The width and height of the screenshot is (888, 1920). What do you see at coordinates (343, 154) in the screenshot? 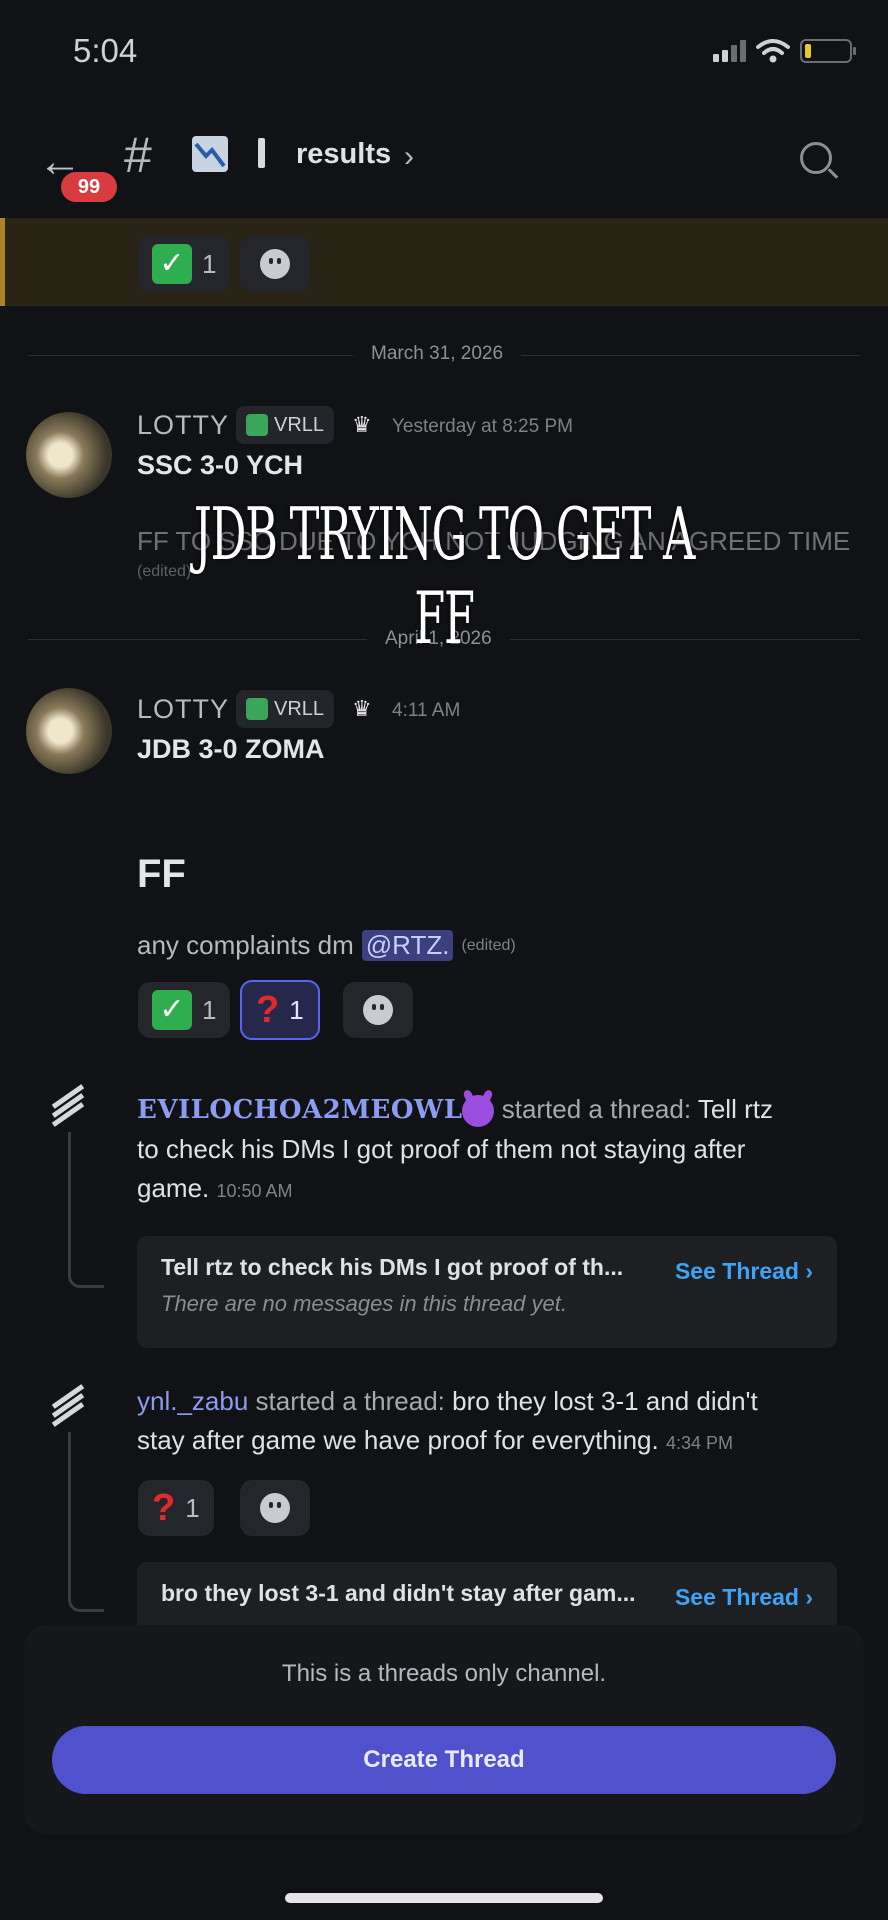
I see `channel-name: results` at bounding box center [343, 154].